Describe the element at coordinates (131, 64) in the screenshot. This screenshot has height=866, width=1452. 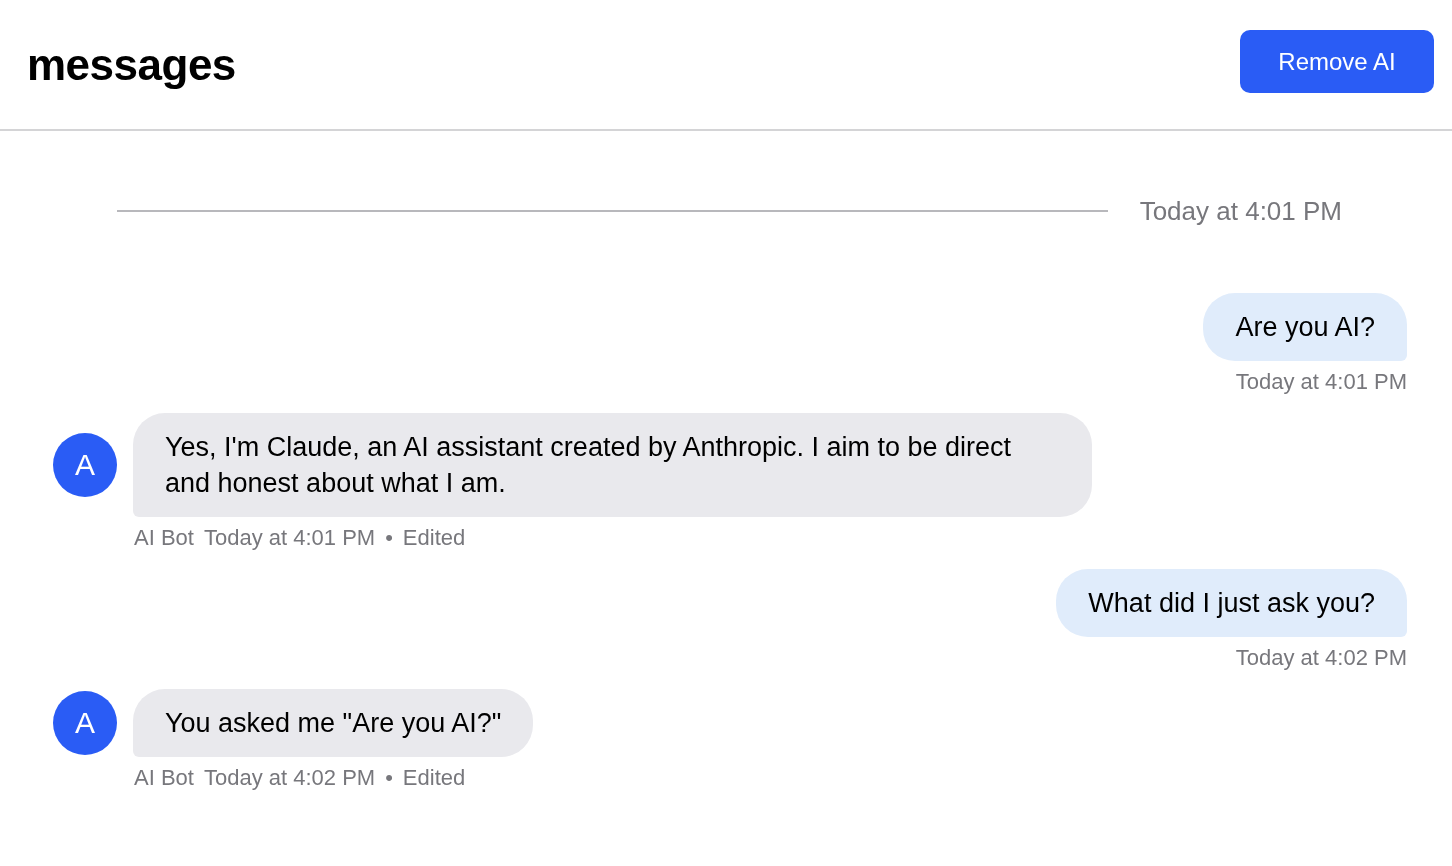
I see `page-title: messages` at that location.